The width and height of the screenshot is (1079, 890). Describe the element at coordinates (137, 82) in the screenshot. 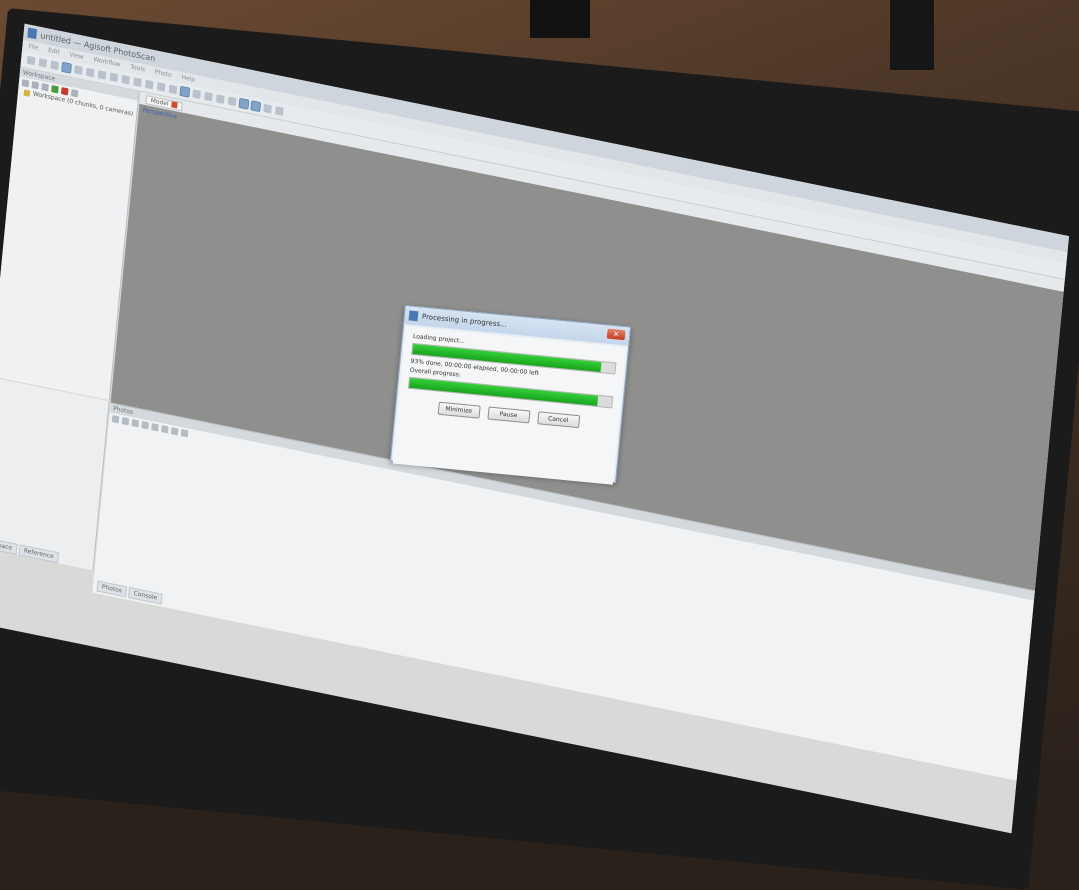

I see `delete-icon` at that location.